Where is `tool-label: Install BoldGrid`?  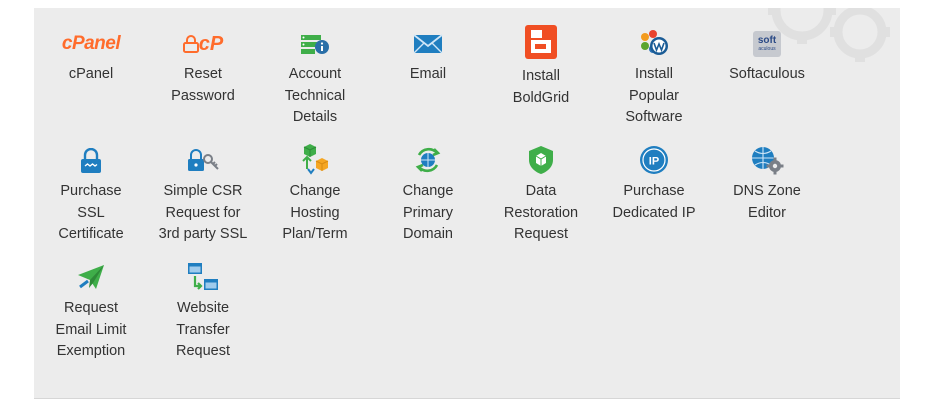 tool-label: Install BoldGrid is located at coordinates (541, 87).